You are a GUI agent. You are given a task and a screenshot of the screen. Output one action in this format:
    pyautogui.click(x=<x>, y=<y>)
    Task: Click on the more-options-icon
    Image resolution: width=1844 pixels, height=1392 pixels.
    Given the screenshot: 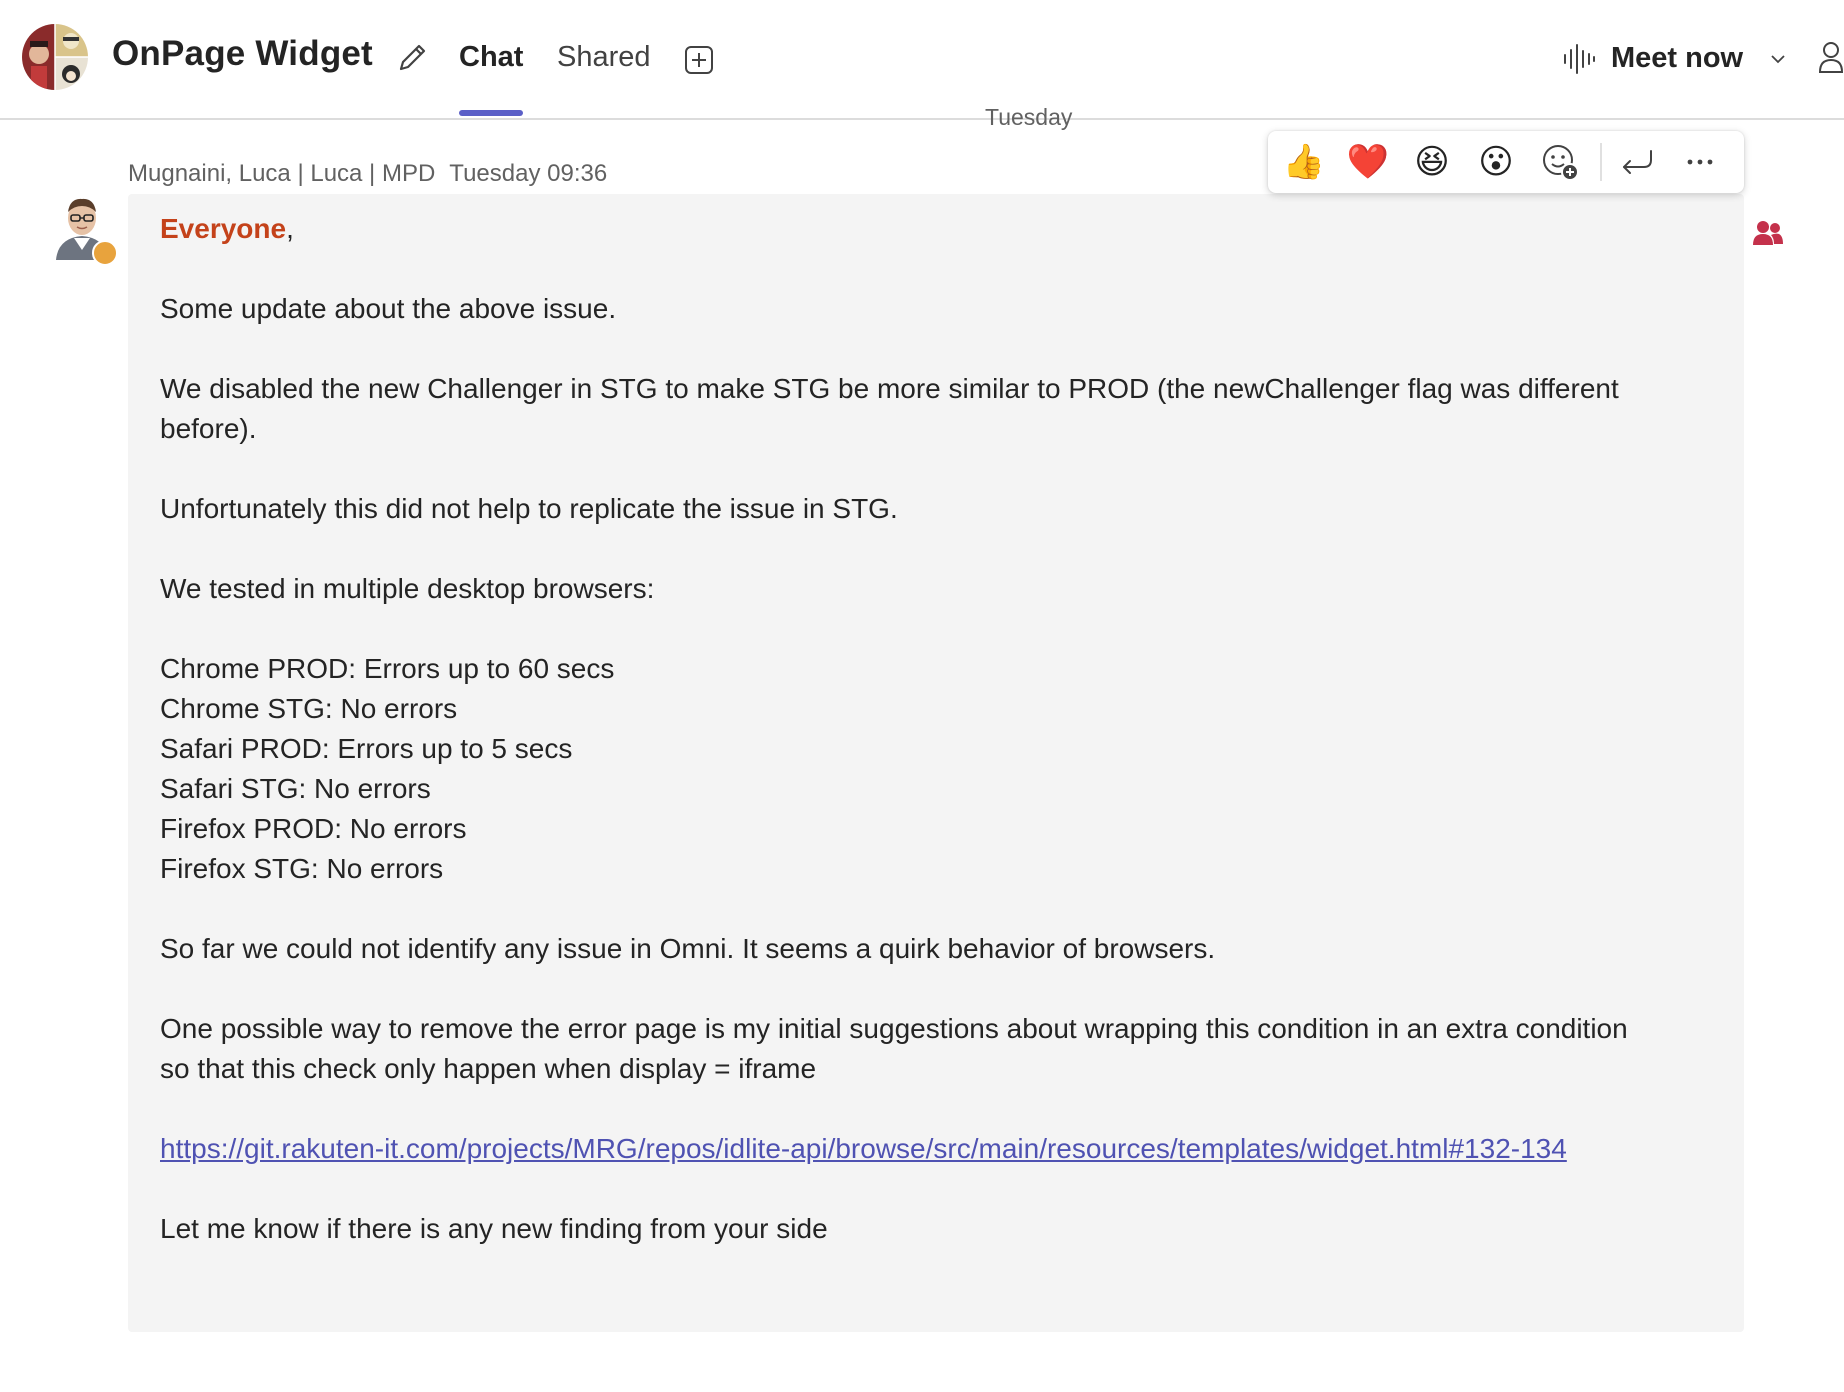 What is the action you would take?
    pyautogui.click(x=1700, y=162)
    